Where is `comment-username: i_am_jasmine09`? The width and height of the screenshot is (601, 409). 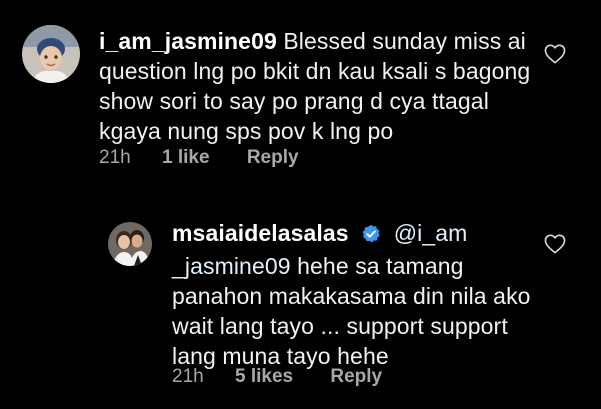 comment-username: i_am_jasmine09 is located at coordinates (188, 41).